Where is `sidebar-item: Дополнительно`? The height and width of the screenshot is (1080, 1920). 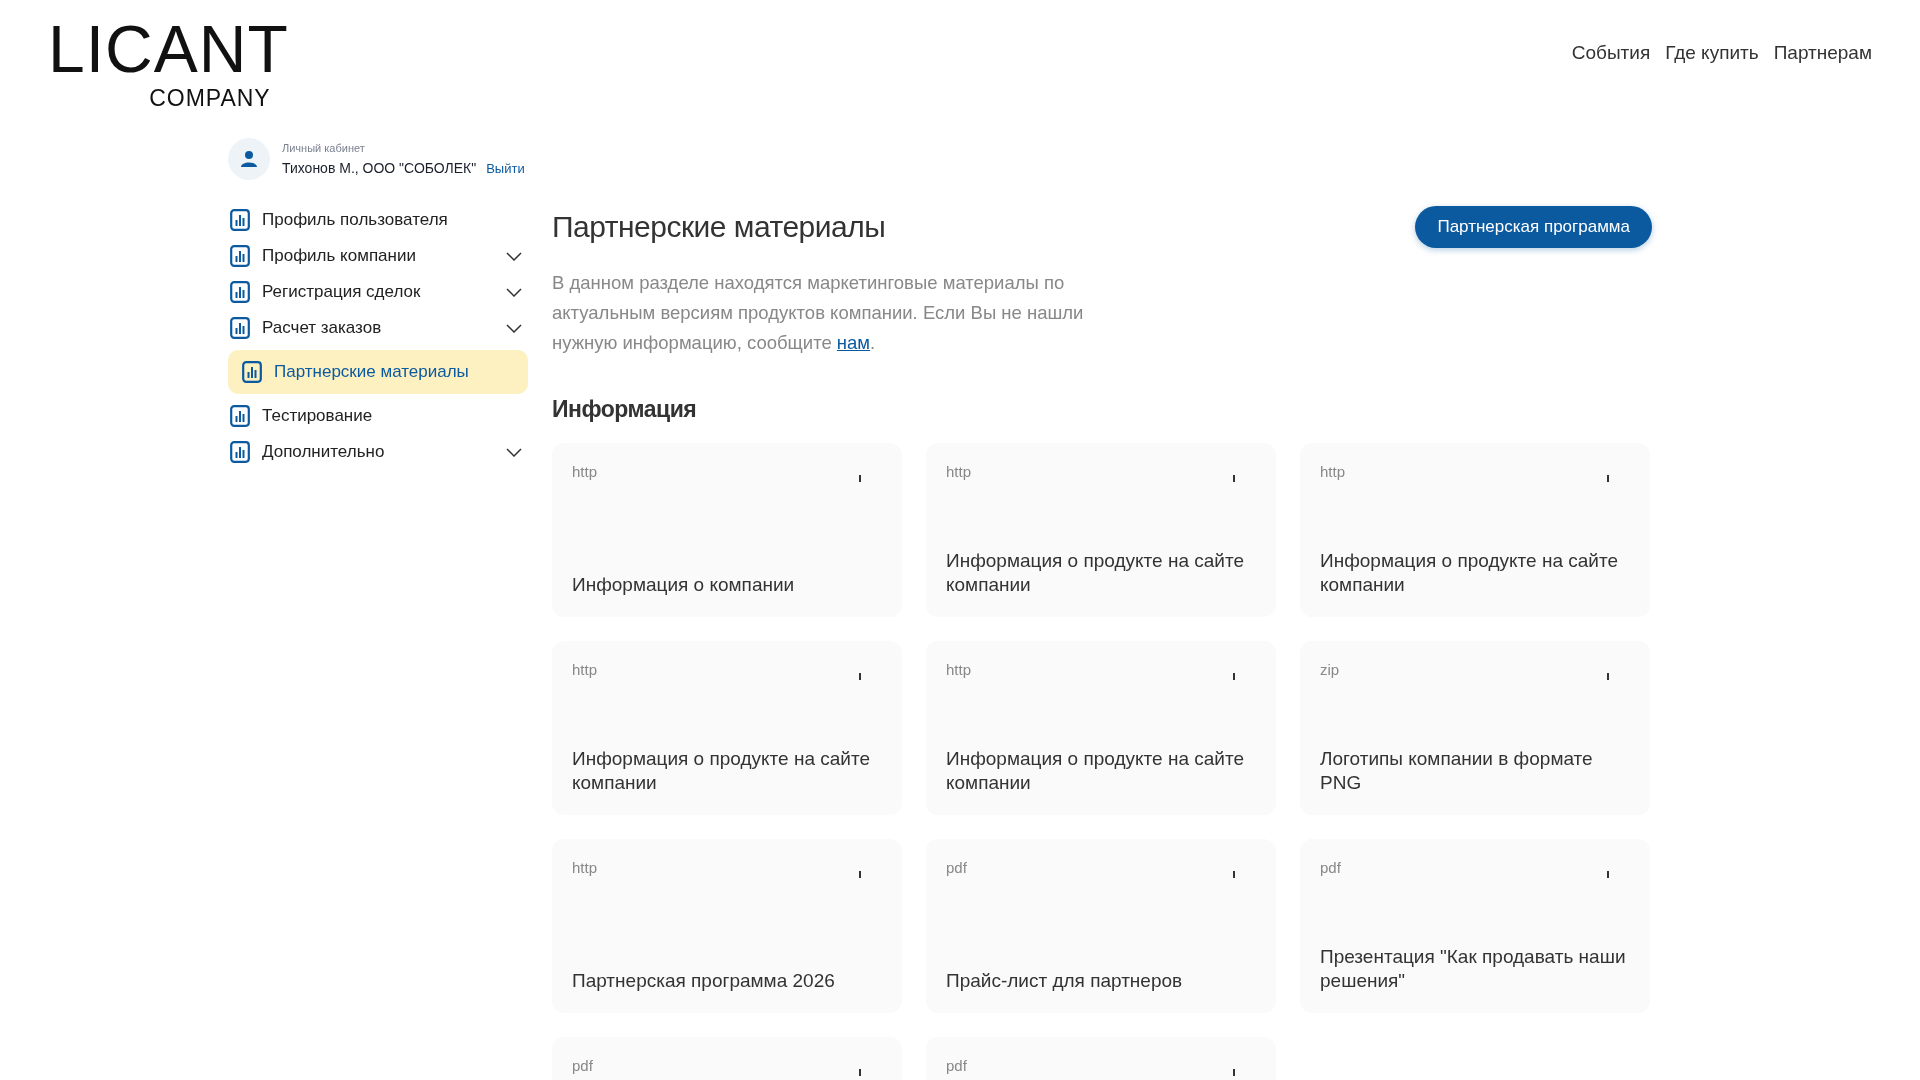 sidebar-item: Дополнительно is located at coordinates (378, 452).